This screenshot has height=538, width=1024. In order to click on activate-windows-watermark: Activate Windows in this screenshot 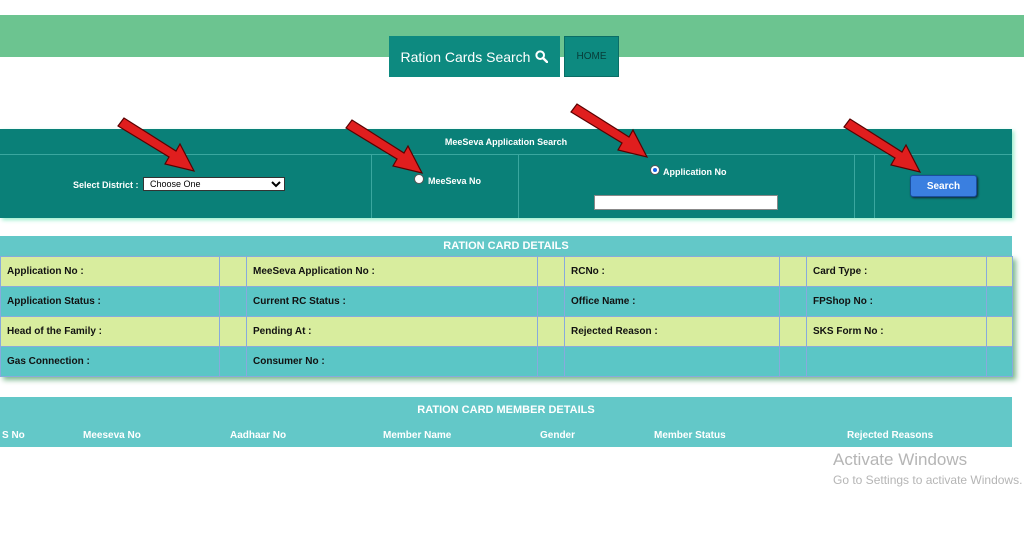, I will do `click(900, 459)`.